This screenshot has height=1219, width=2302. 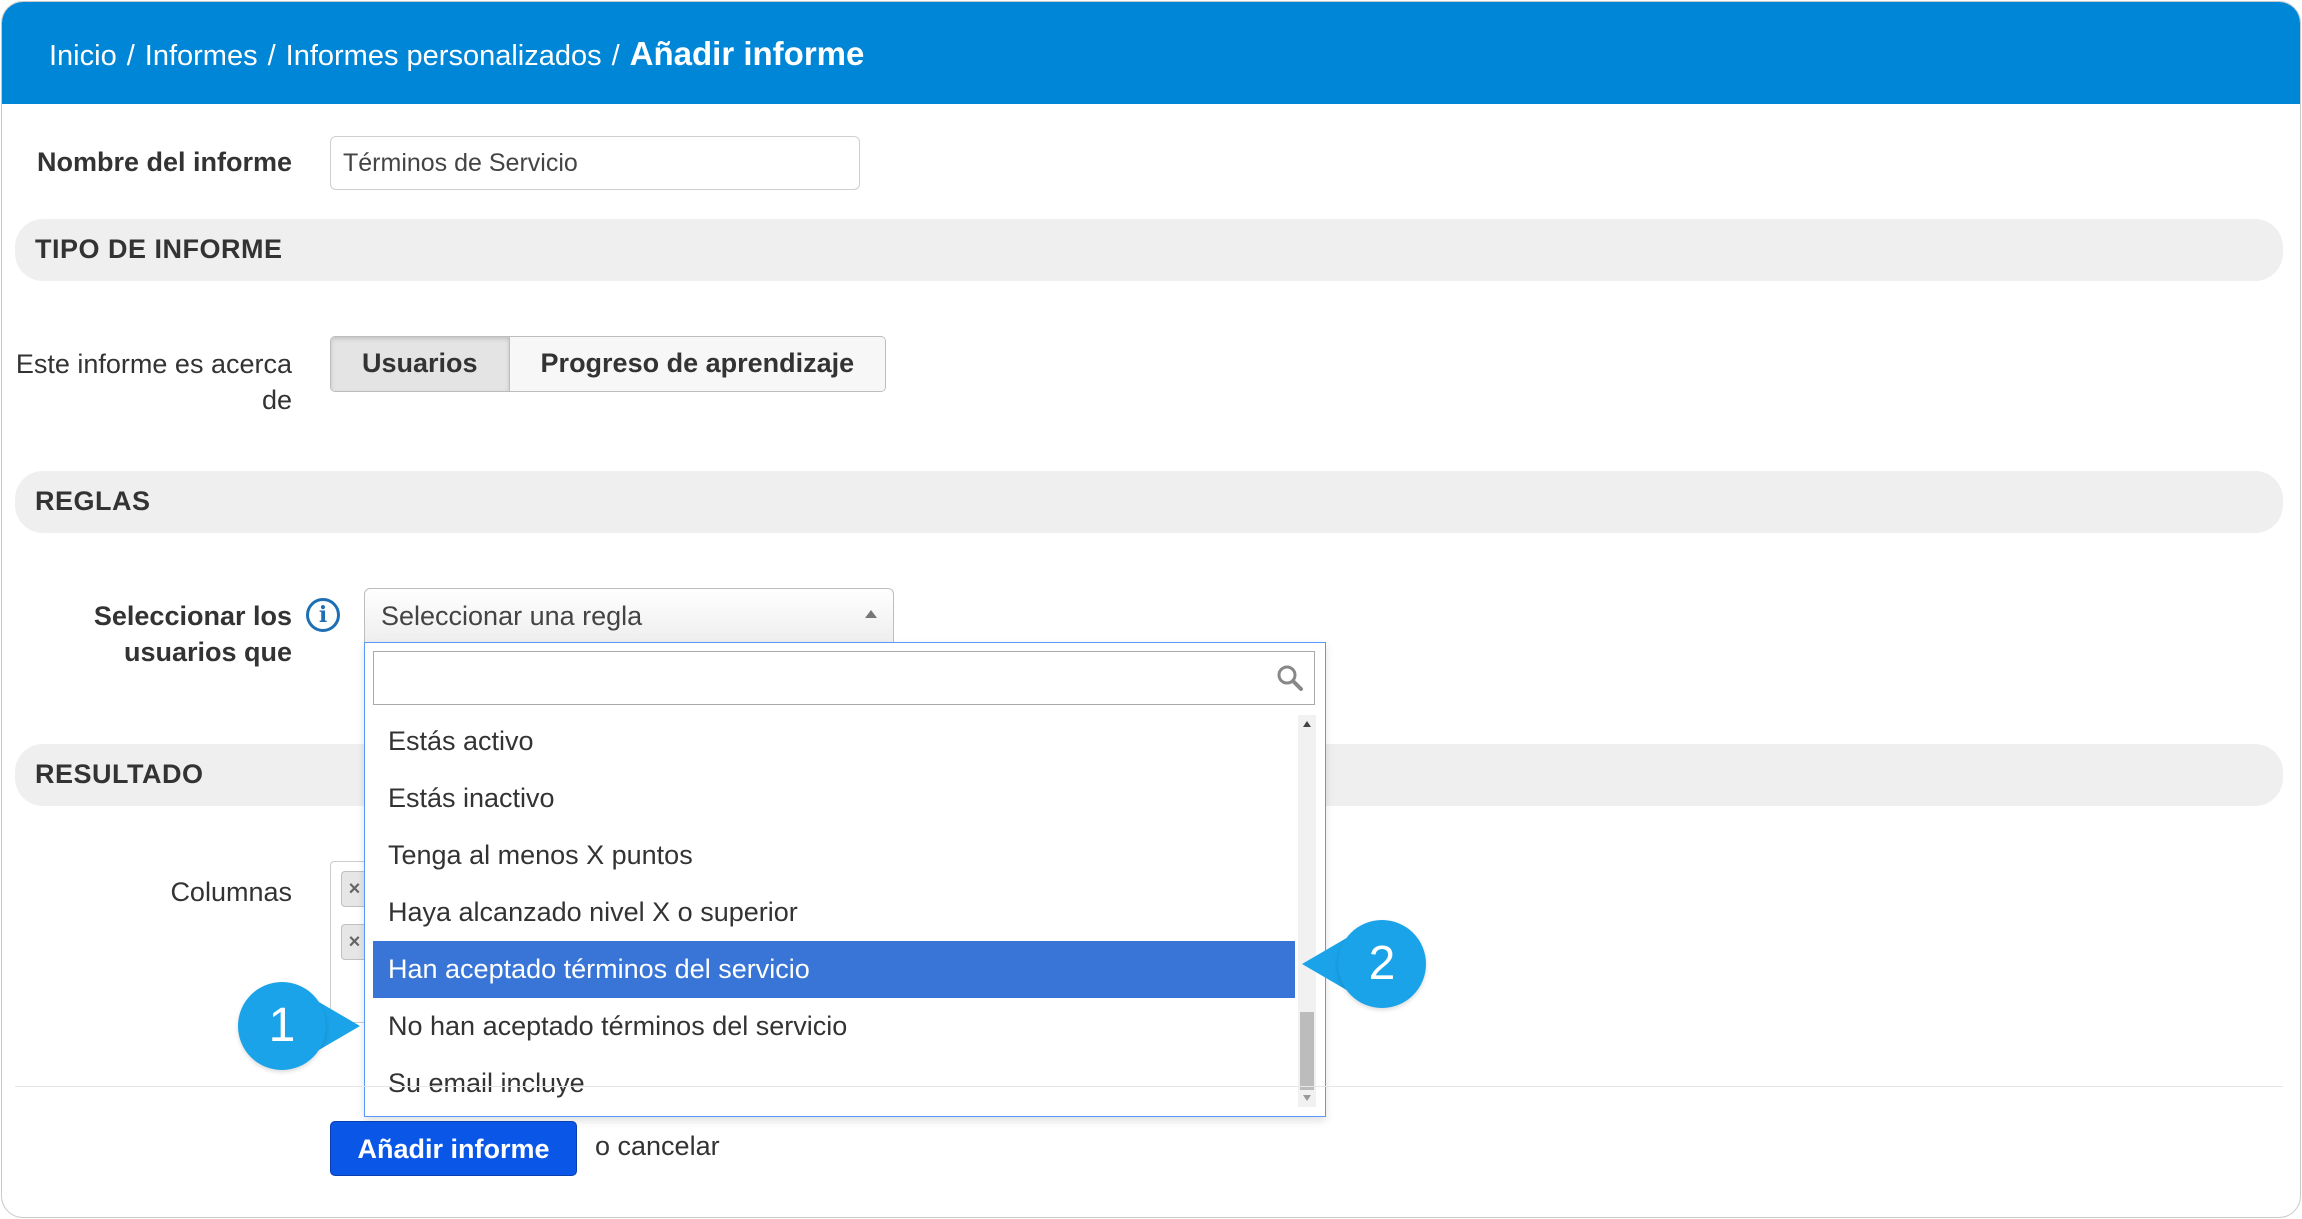 I want to click on about-label-line1: Este informe es acerca, so click(x=153, y=364).